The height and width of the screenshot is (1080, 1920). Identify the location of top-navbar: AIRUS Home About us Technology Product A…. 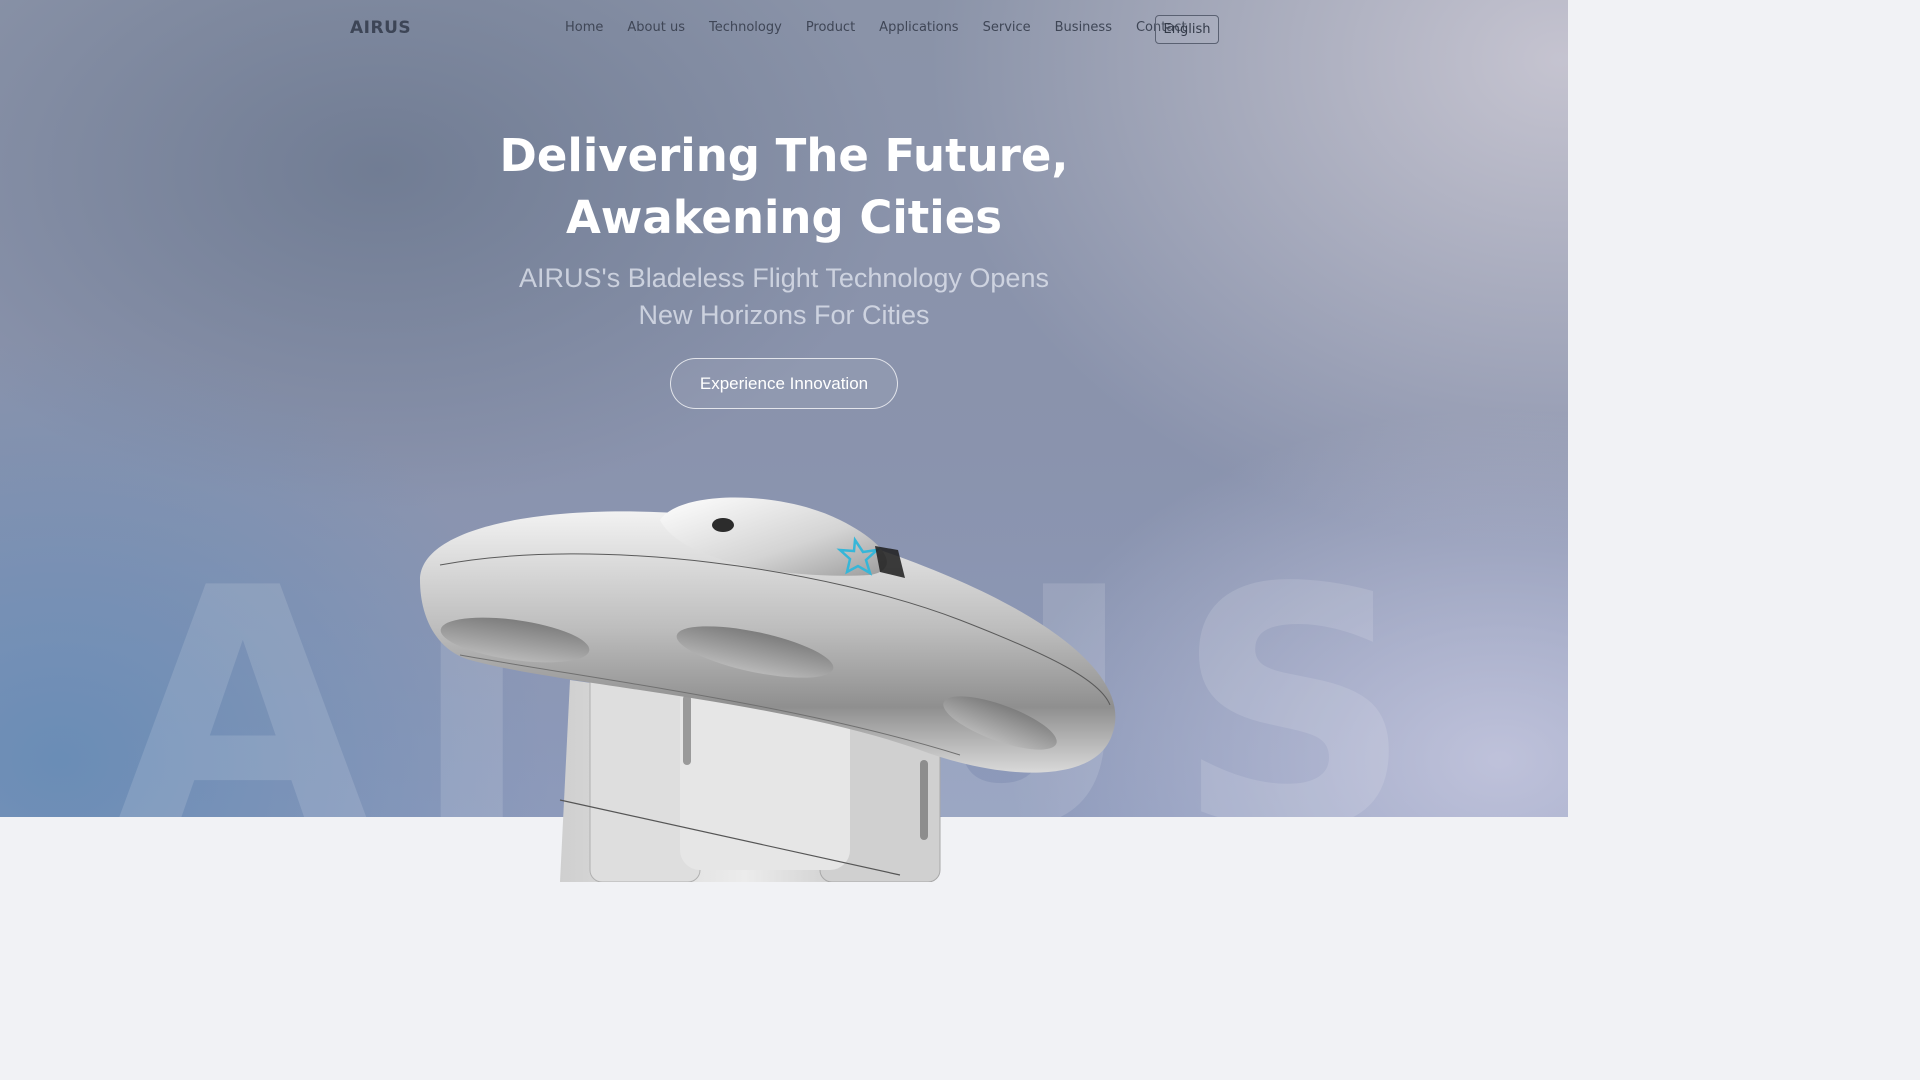
(784, 29).